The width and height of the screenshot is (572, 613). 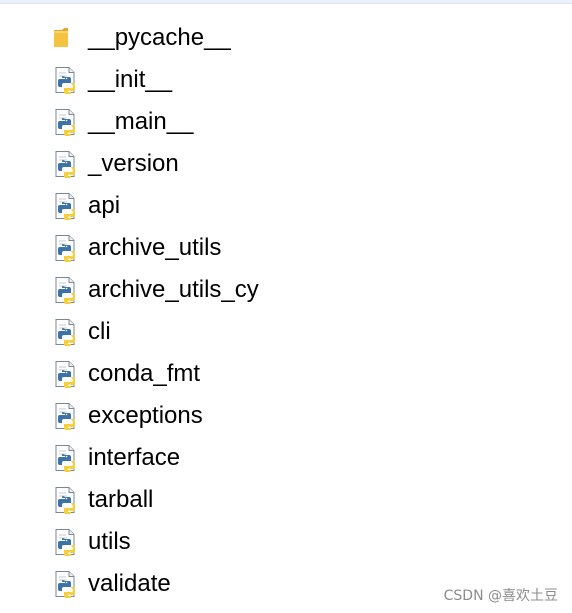 I want to click on file-name-label: validate, so click(x=129, y=583).